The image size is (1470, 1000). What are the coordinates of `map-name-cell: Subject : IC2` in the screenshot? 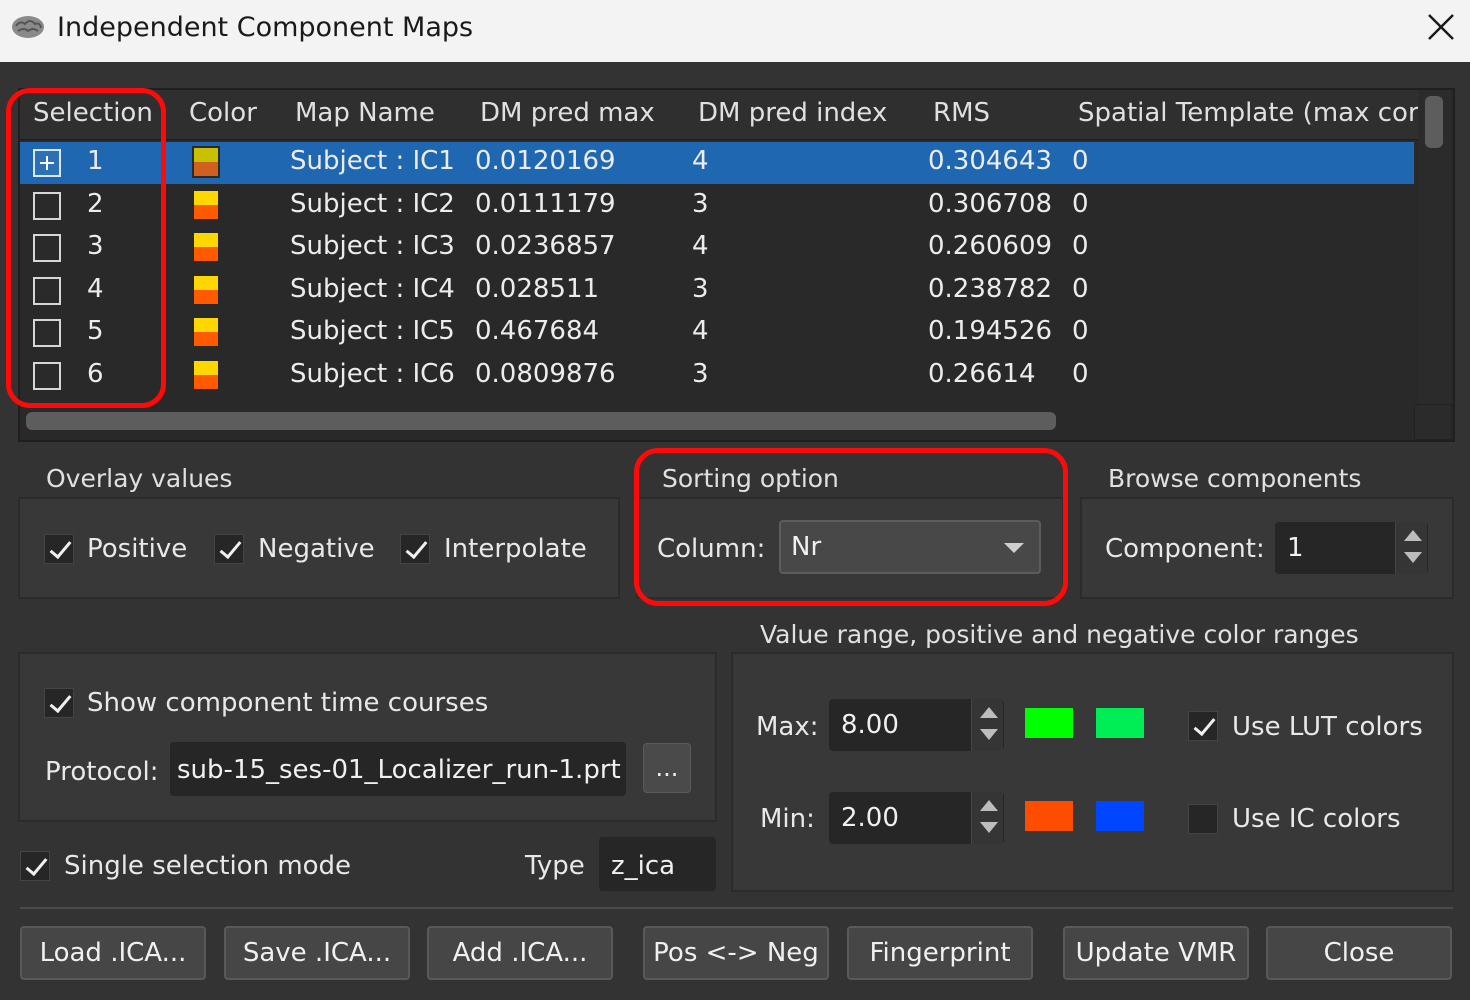 It's located at (372, 204).